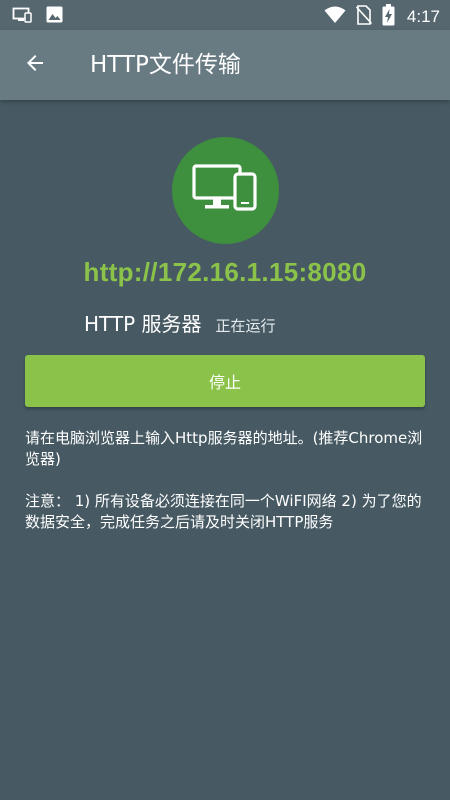 The height and width of the screenshot is (800, 450). I want to click on status-badge: 正在运行, so click(245, 326).